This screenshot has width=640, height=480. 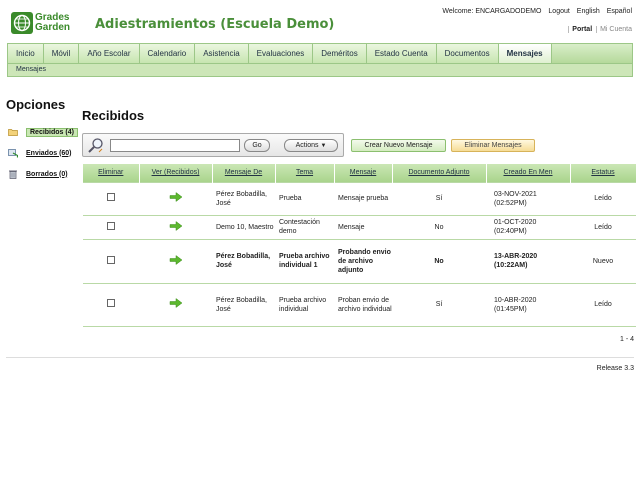 I want to click on tab-evaluaciones: Evaluaciones, so click(x=281, y=53).